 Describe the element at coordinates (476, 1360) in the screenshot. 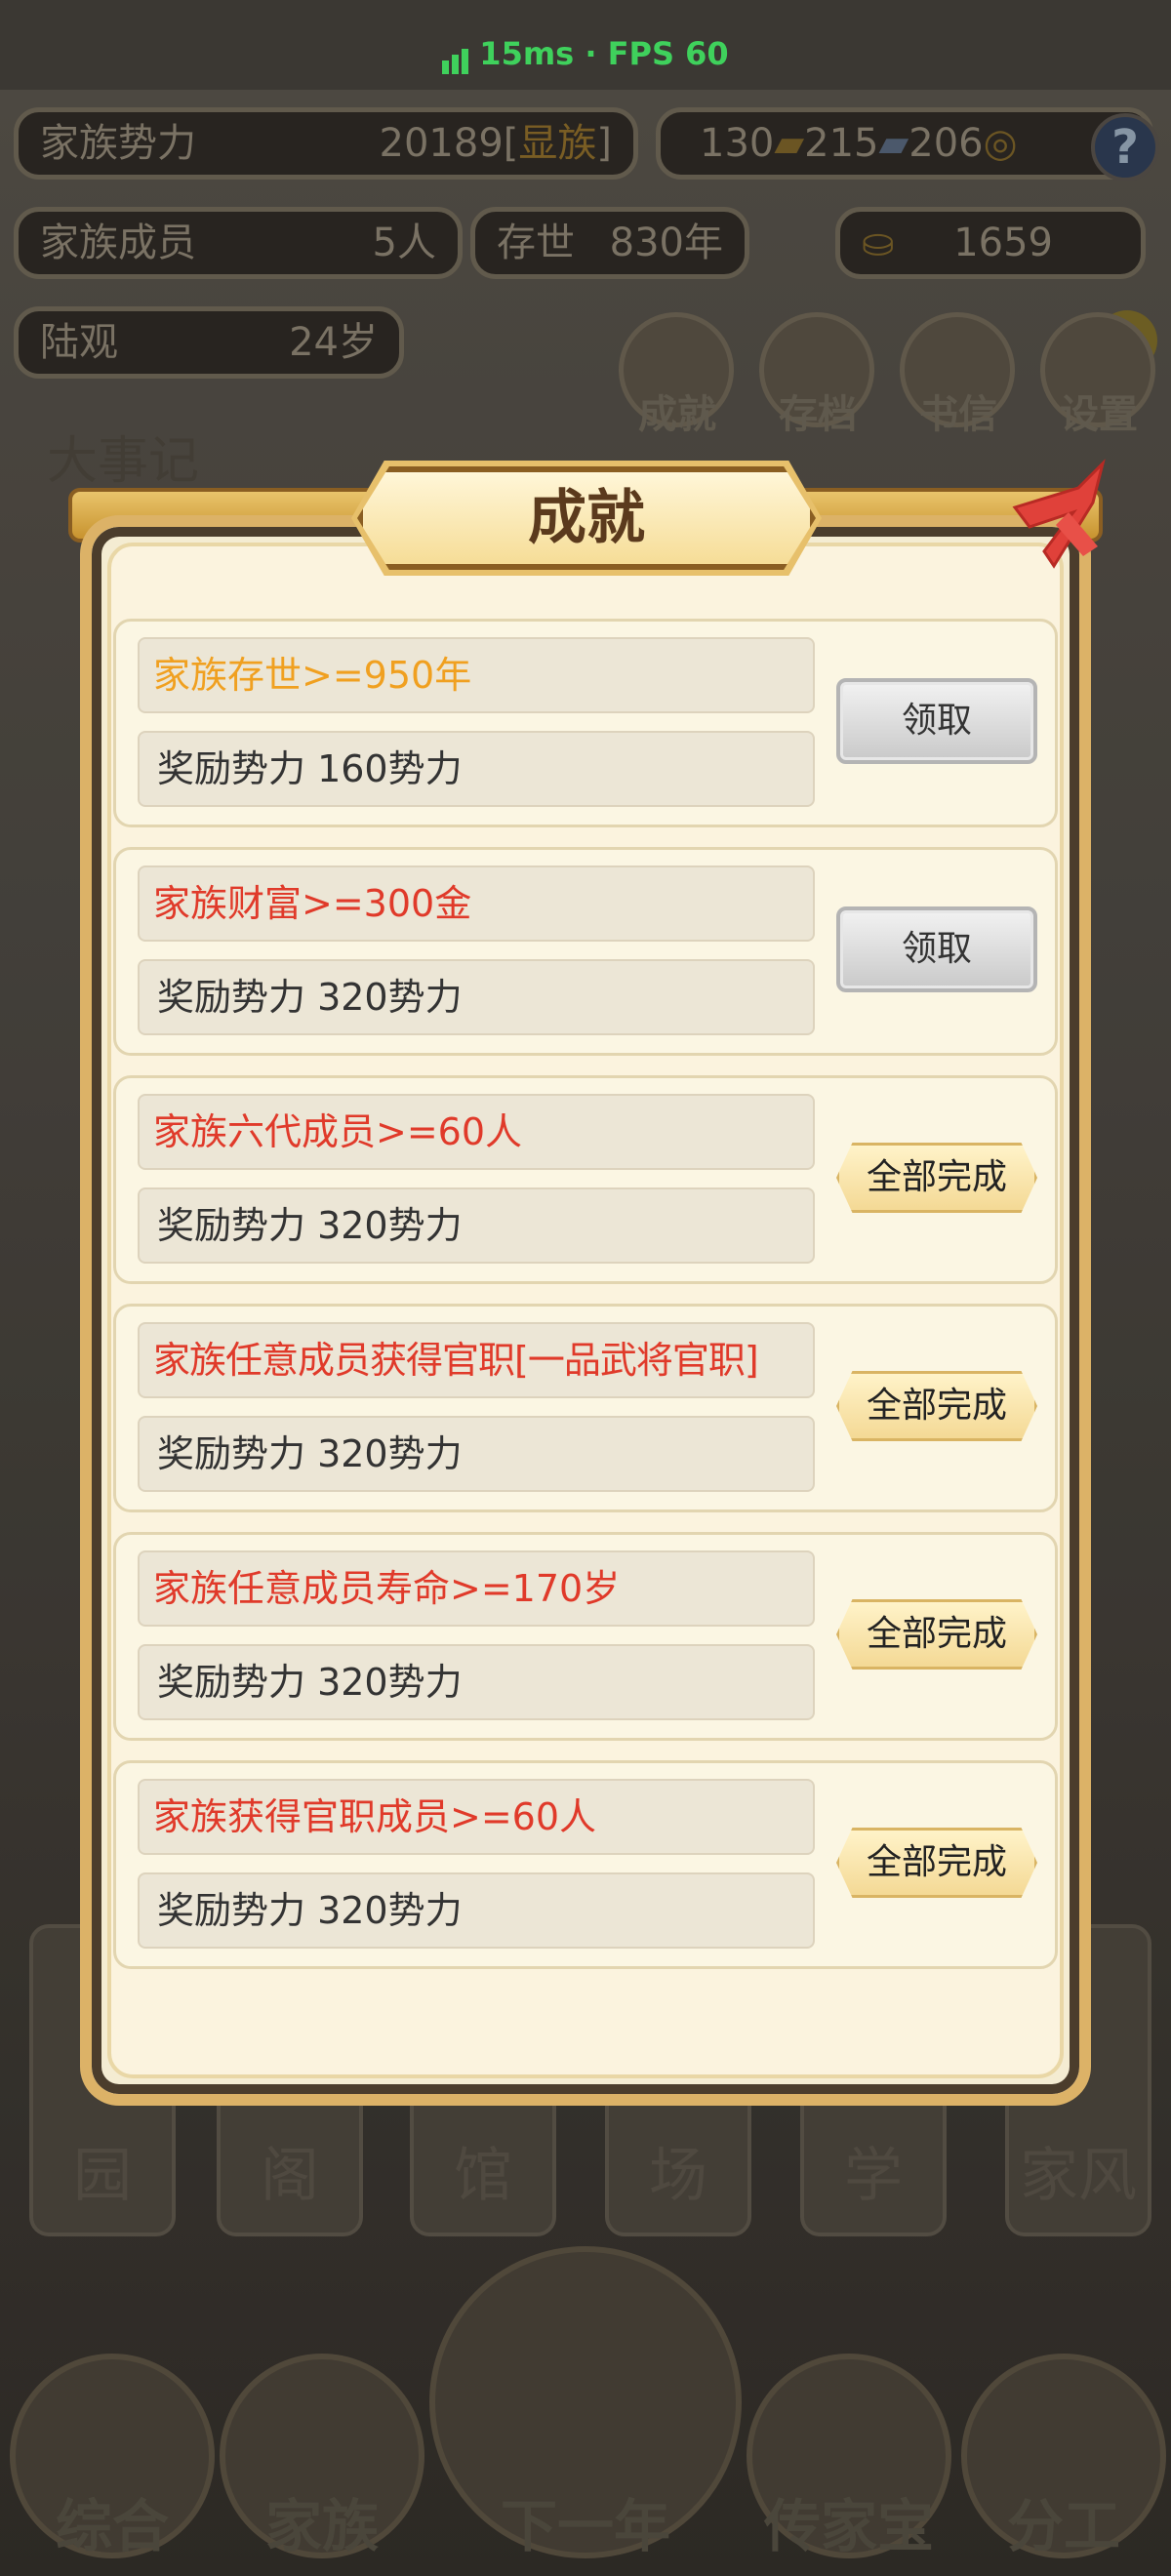

I see `achievement-title: 家族任意成员获得官职[一品武将官职]` at that location.